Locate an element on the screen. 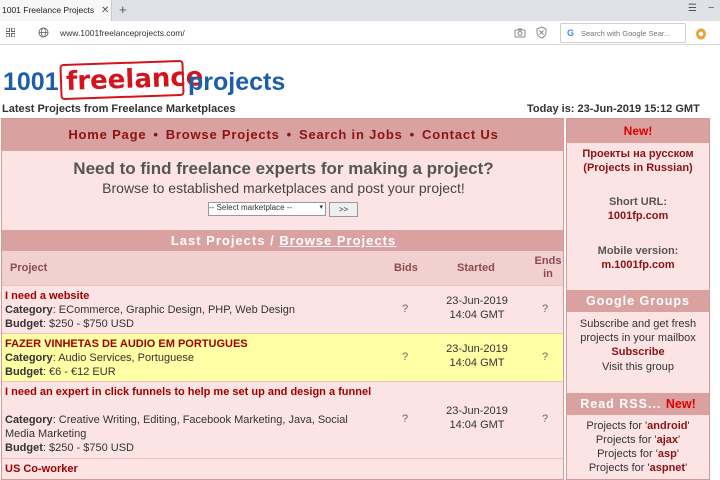  google-search-input is located at coordinates (632, 33).